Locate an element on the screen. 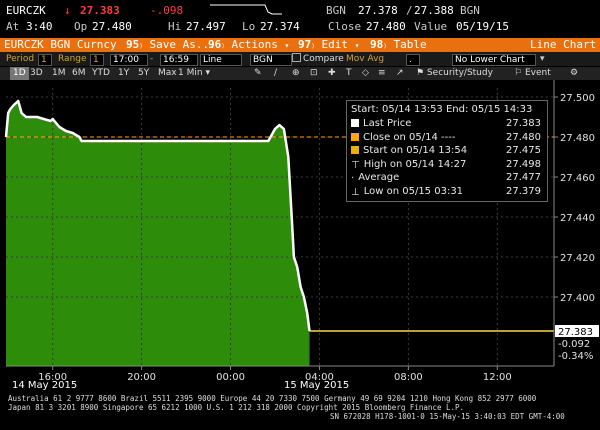  x-tick-label: 04:00 is located at coordinates (319, 376).